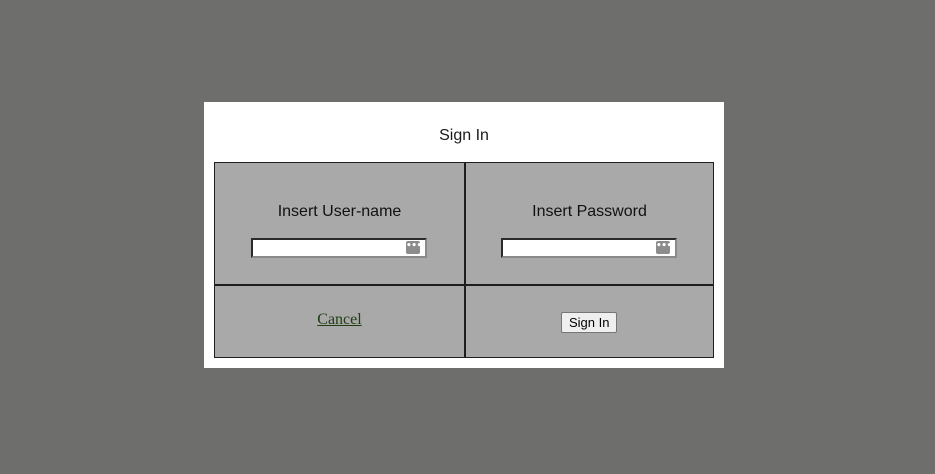 The width and height of the screenshot is (935, 474). Describe the element at coordinates (330, 248) in the screenshot. I see `username-input` at that location.